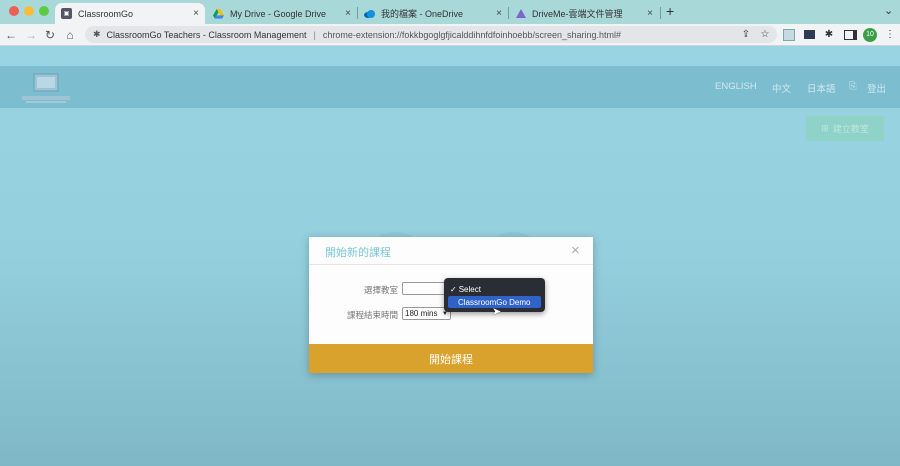 Image resolution: width=900 pixels, height=466 pixels. Describe the element at coordinates (453, 289) in the screenshot. I see `checkmark-icon: ✓` at that location.